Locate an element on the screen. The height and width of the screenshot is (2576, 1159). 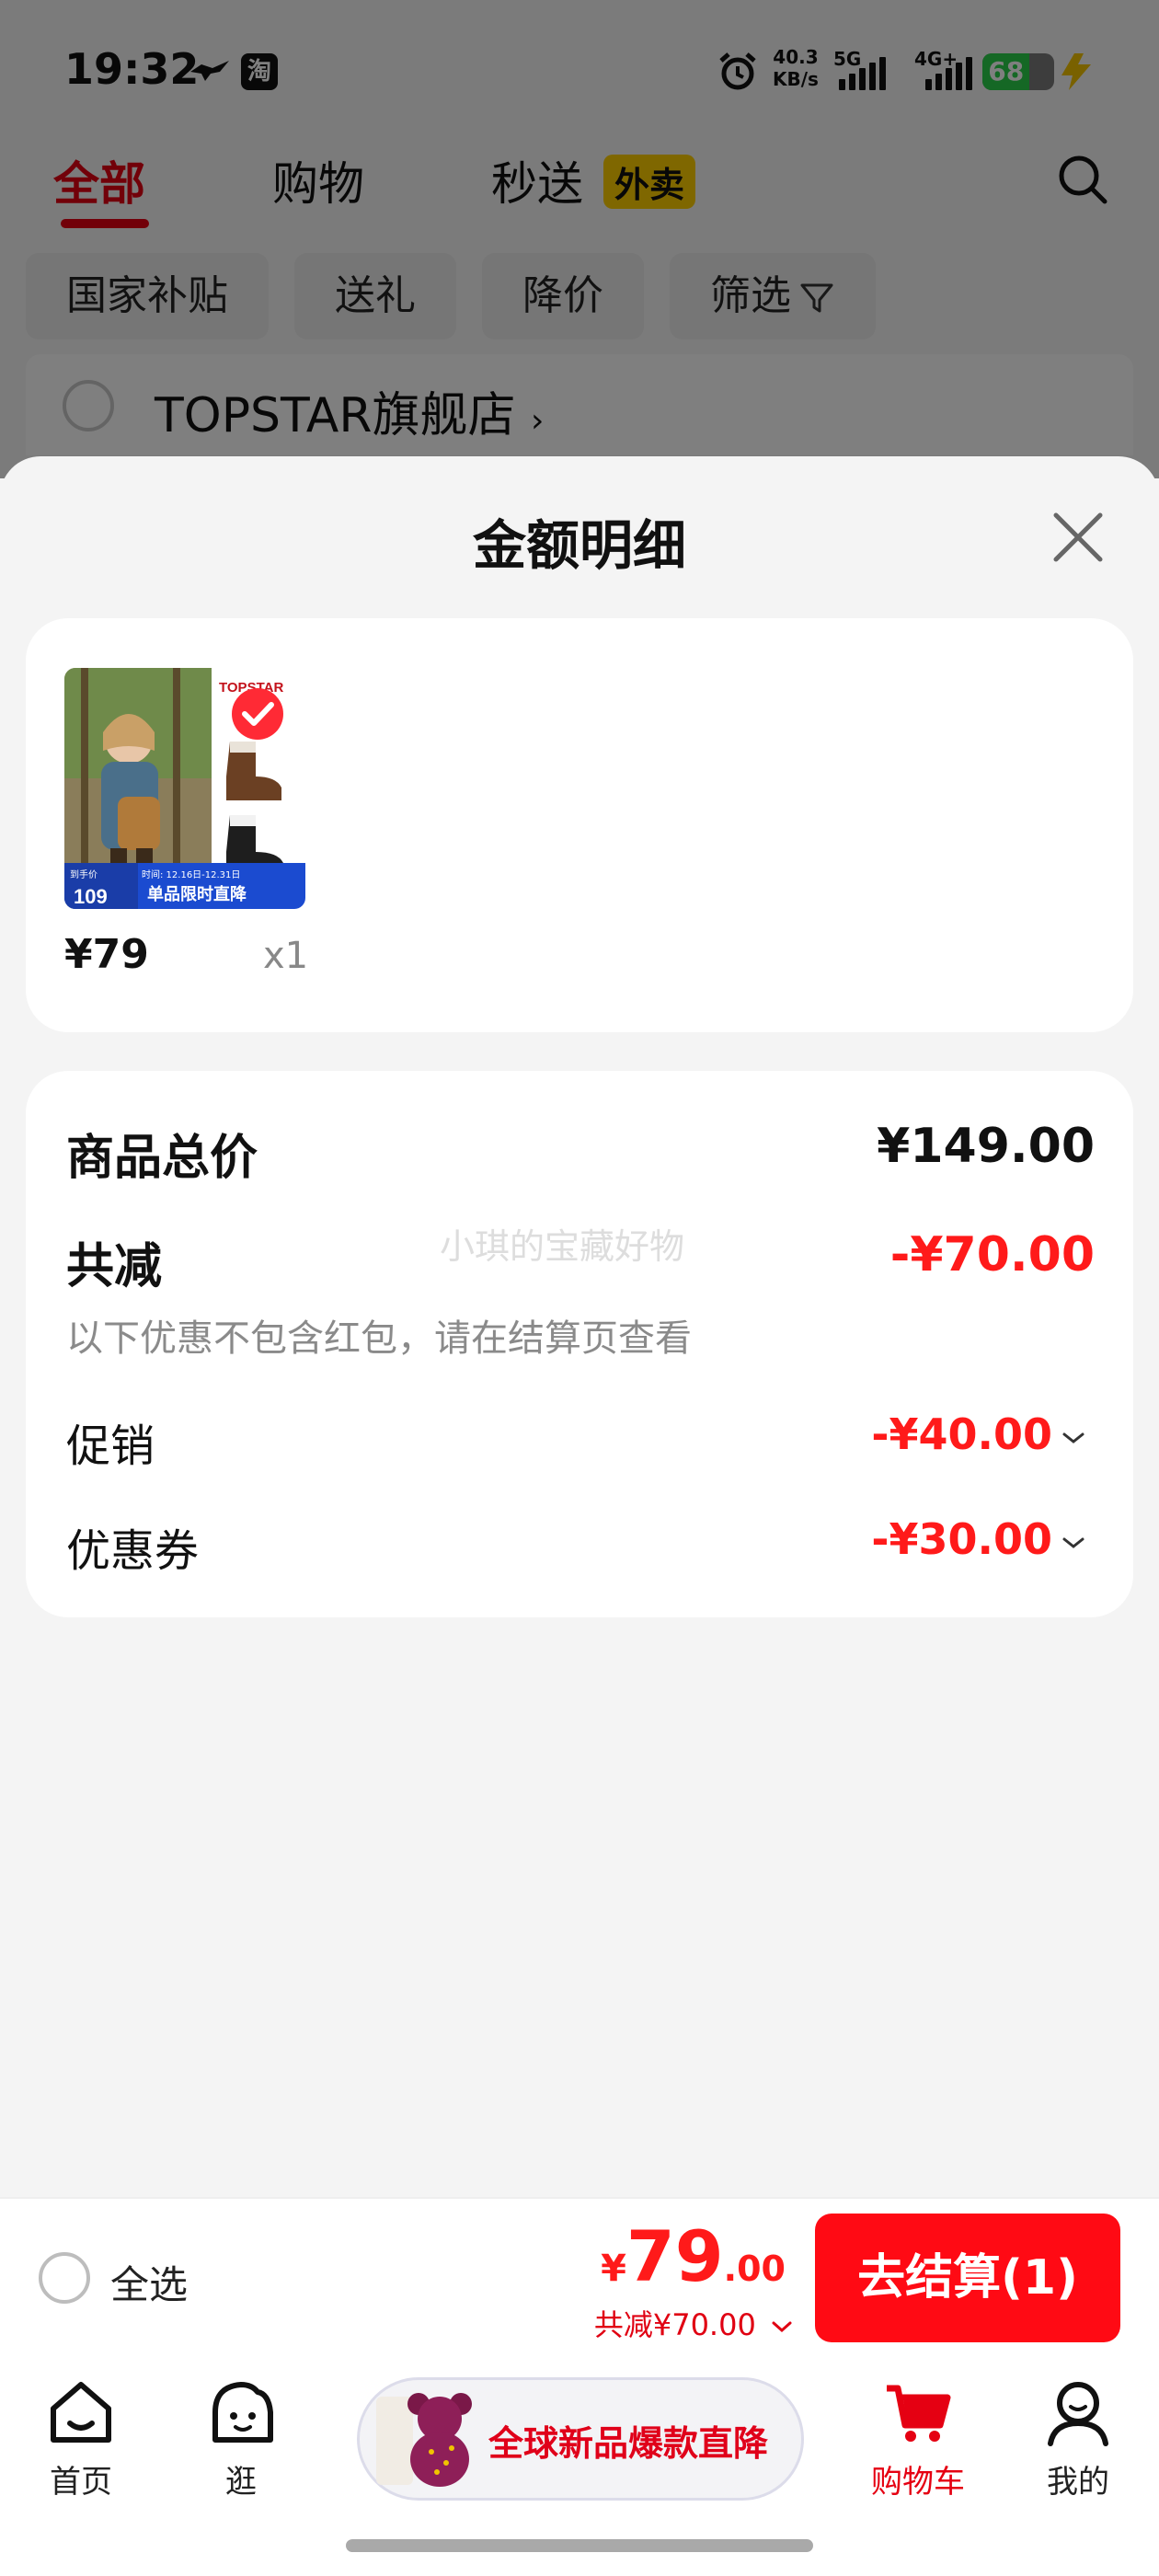
promotion-row-toggle: -¥40.00 is located at coordinates (978, 1434).